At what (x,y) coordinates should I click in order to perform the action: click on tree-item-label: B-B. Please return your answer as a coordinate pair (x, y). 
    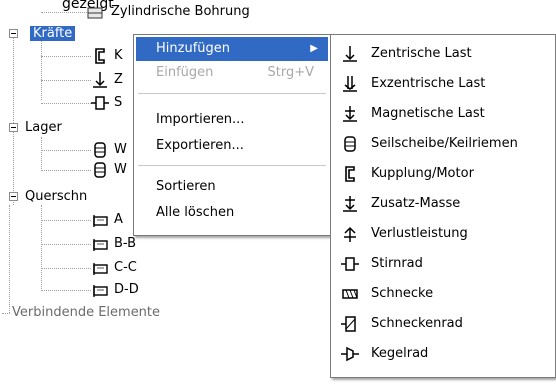
    Looking at the image, I should click on (125, 243).